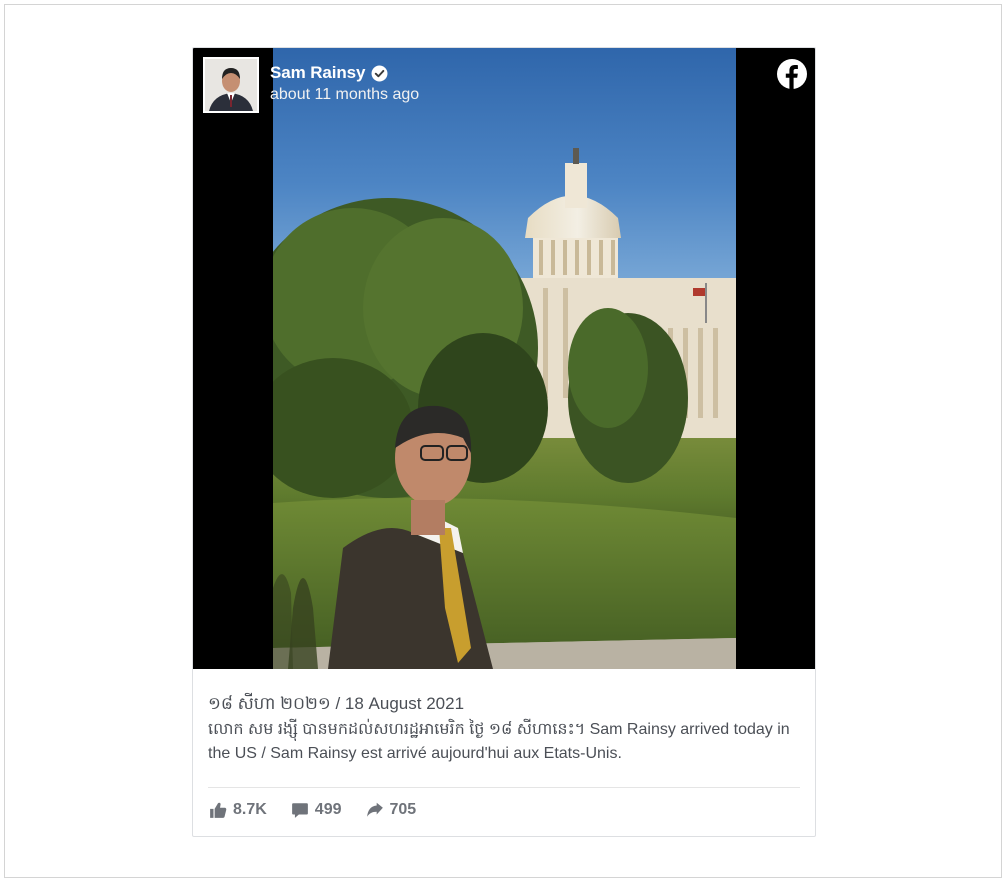 This screenshot has height=883, width=1007. Describe the element at coordinates (317, 73) in the screenshot. I see `author-name: Sam Rainsy` at that location.